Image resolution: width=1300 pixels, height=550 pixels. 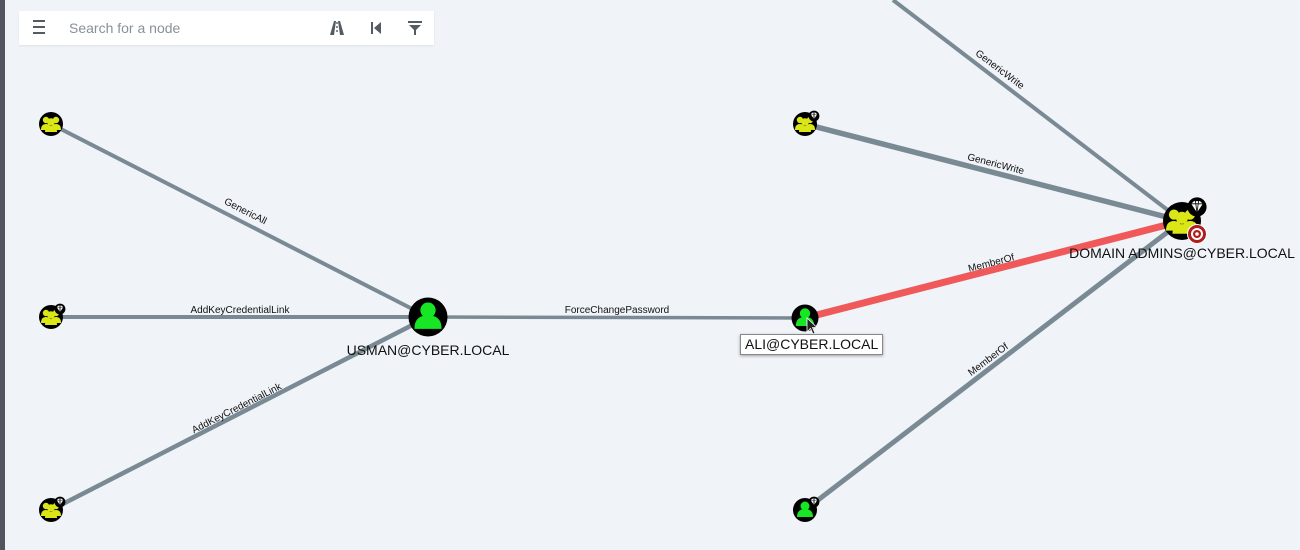 I want to click on edge-label-addkeycredentiallink-mid: AddKeyCredentialLink, so click(x=241, y=310).